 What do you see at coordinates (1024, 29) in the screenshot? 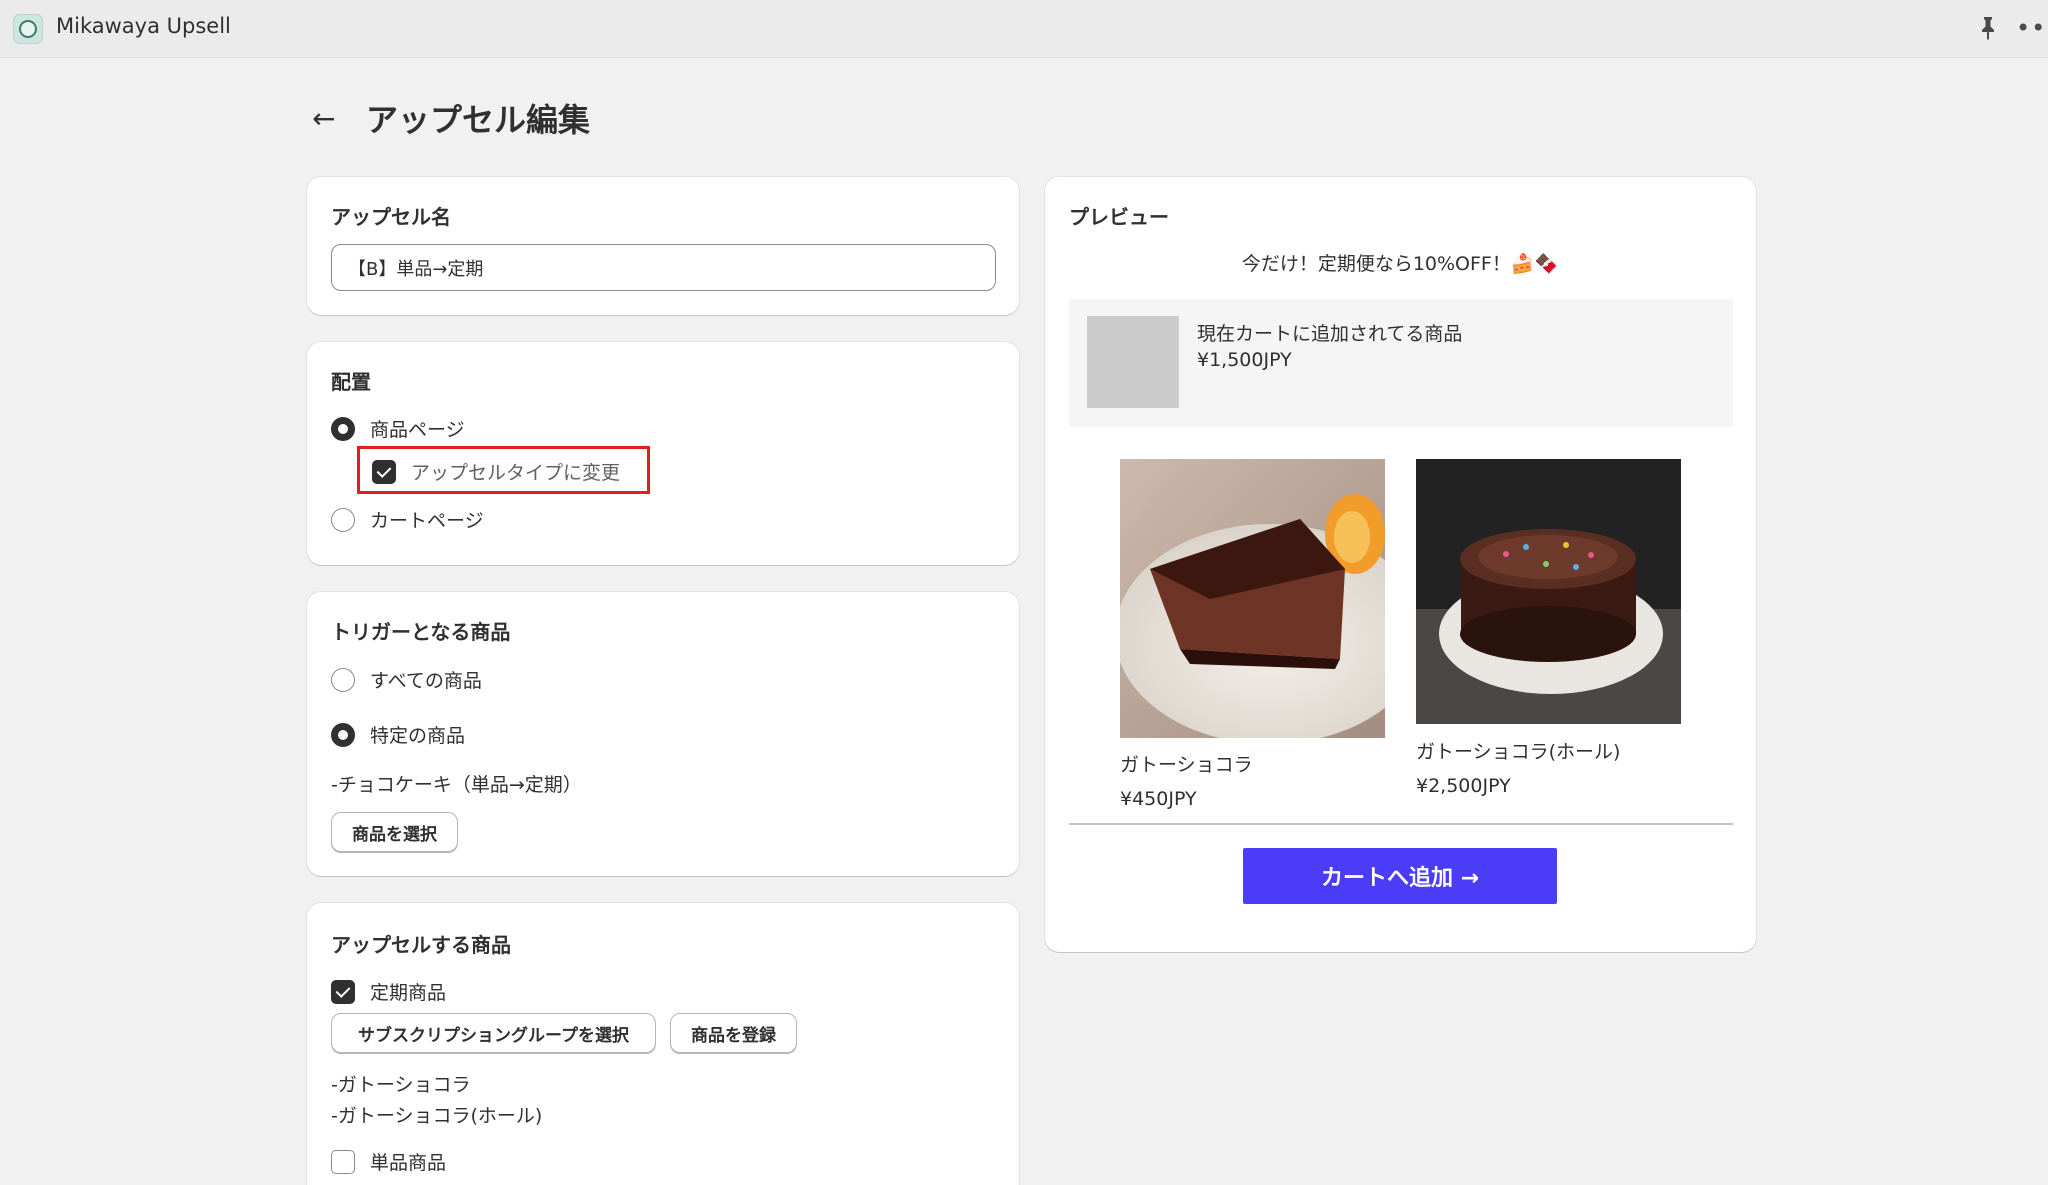
I see `app-topbar: Mikawaya Upsell •••` at bounding box center [1024, 29].